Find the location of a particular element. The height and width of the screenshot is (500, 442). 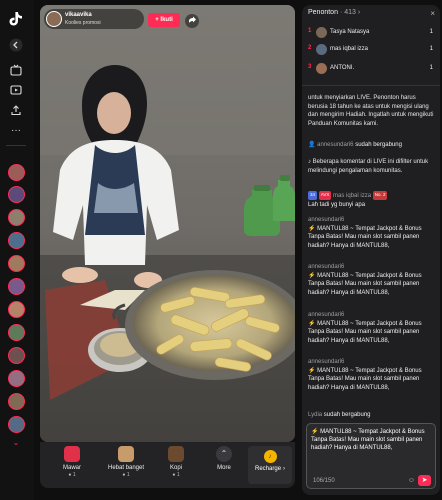

emoji-icon: ☺ is located at coordinates (411, 480).